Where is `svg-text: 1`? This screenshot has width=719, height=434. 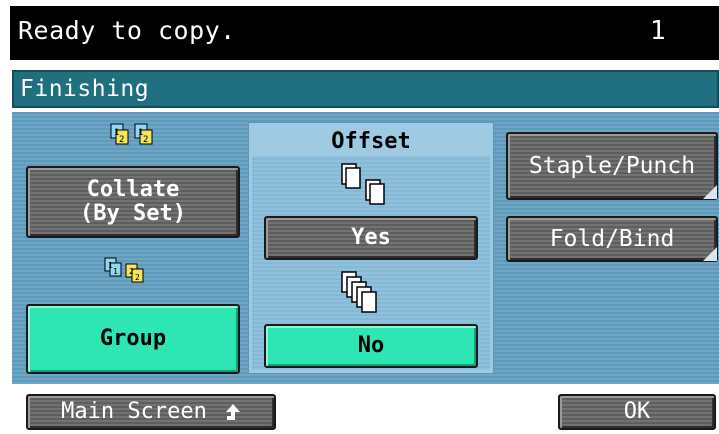 svg-text: 1 is located at coordinates (115, 271).